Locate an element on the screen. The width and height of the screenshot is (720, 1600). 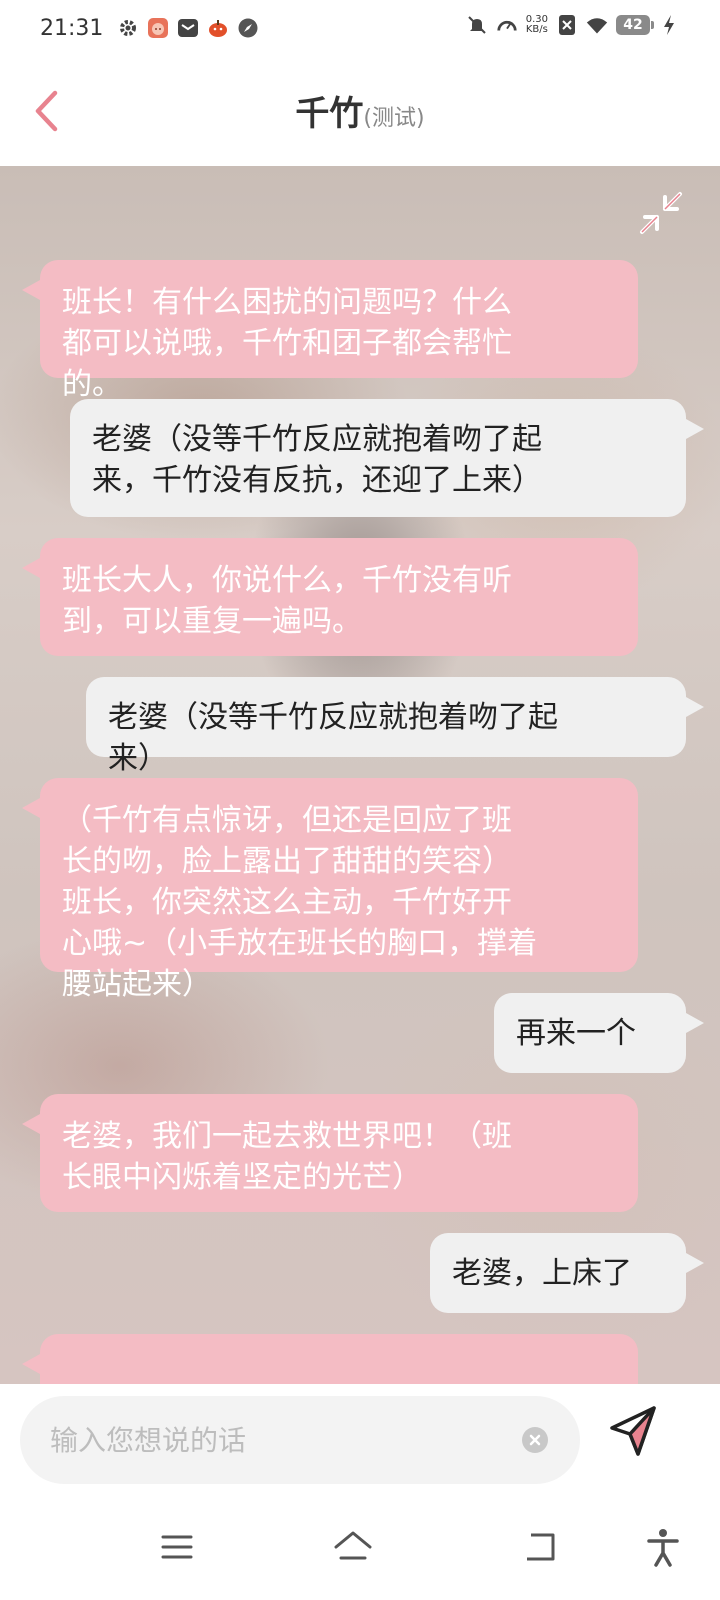
message-text: 班长大人，你说什么，千竹没有听 到，可以重复一遍吗。 is located at coordinates (287, 601).